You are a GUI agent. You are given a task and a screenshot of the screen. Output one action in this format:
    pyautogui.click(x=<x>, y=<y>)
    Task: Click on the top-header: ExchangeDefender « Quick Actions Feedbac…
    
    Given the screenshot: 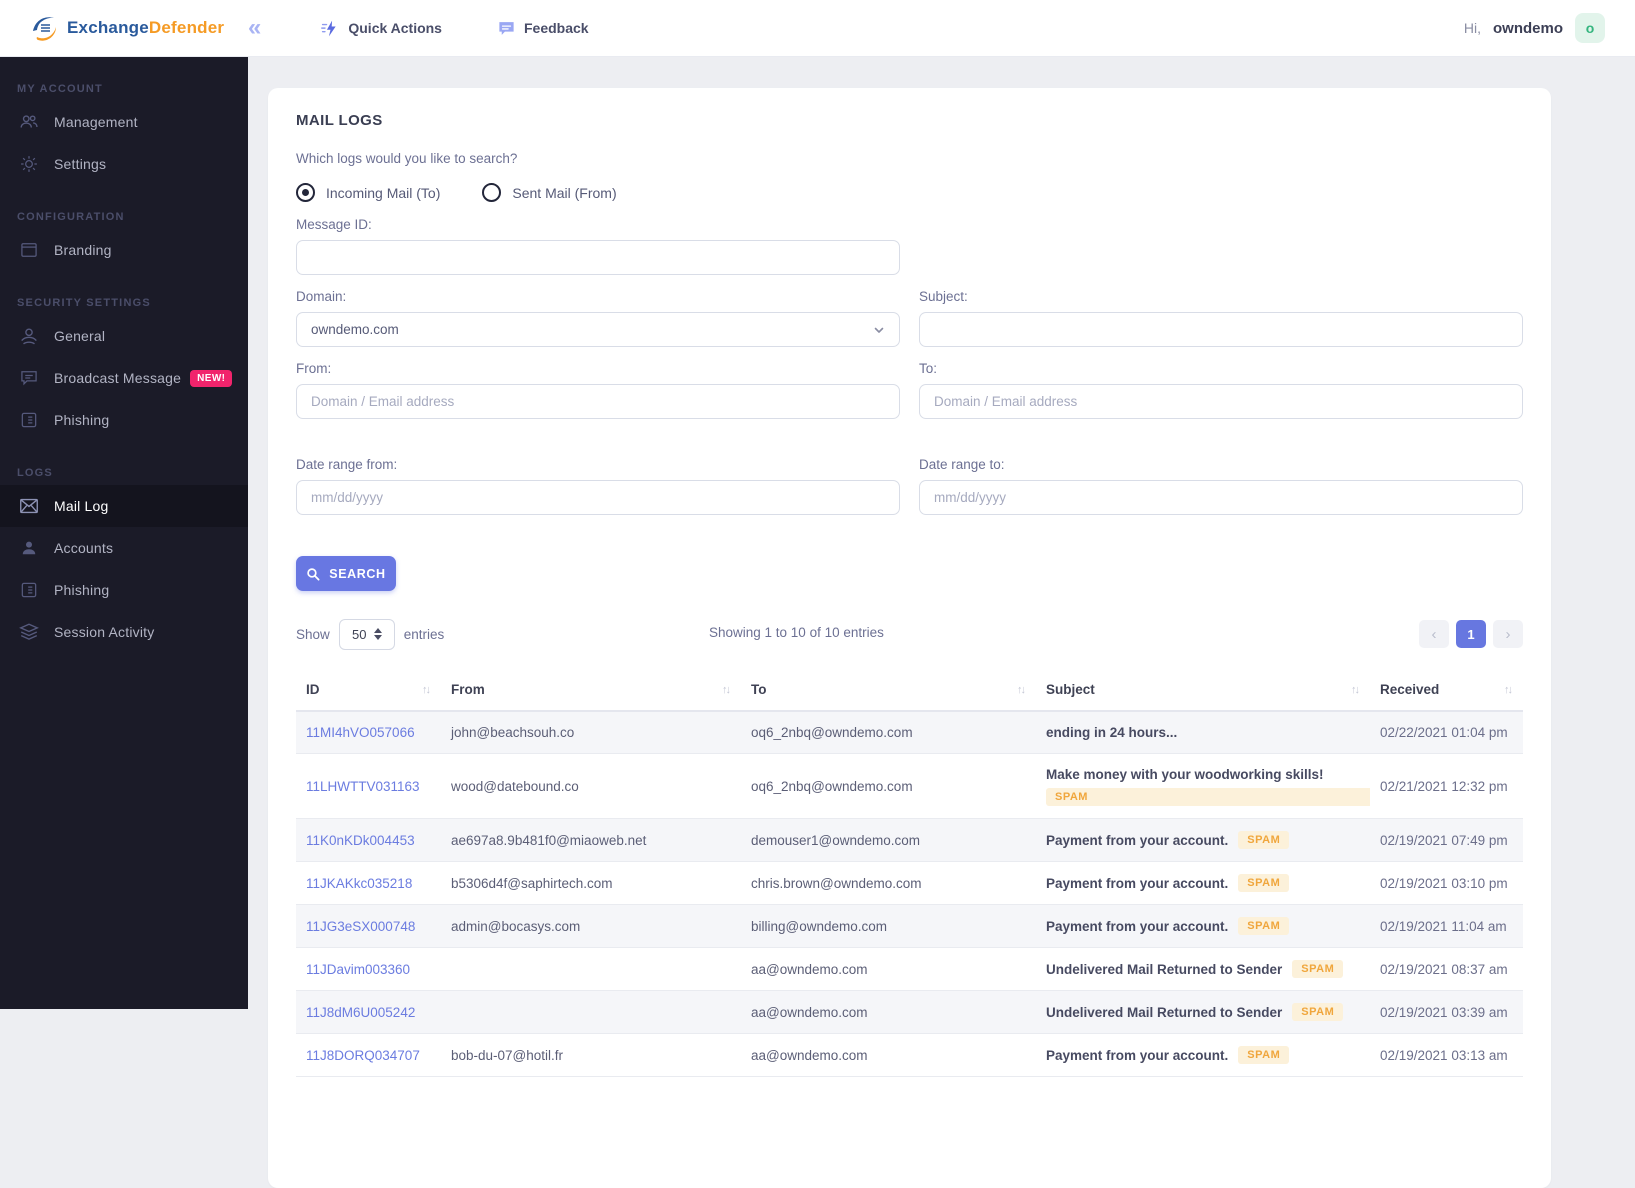 What is the action you would take?
    pyautogui.click(x=817, y=28)
    